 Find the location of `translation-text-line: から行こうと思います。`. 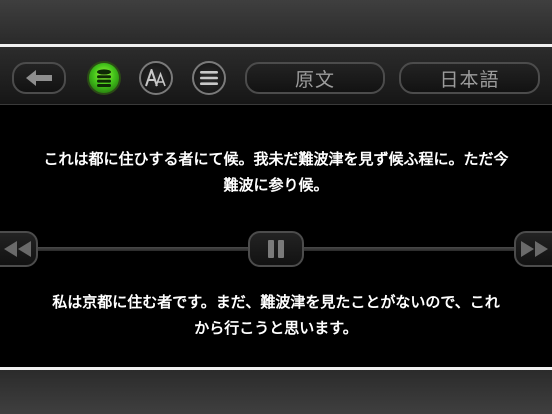

translation-text-line: から行こうと思います。 is located at coordinates (276, 328).